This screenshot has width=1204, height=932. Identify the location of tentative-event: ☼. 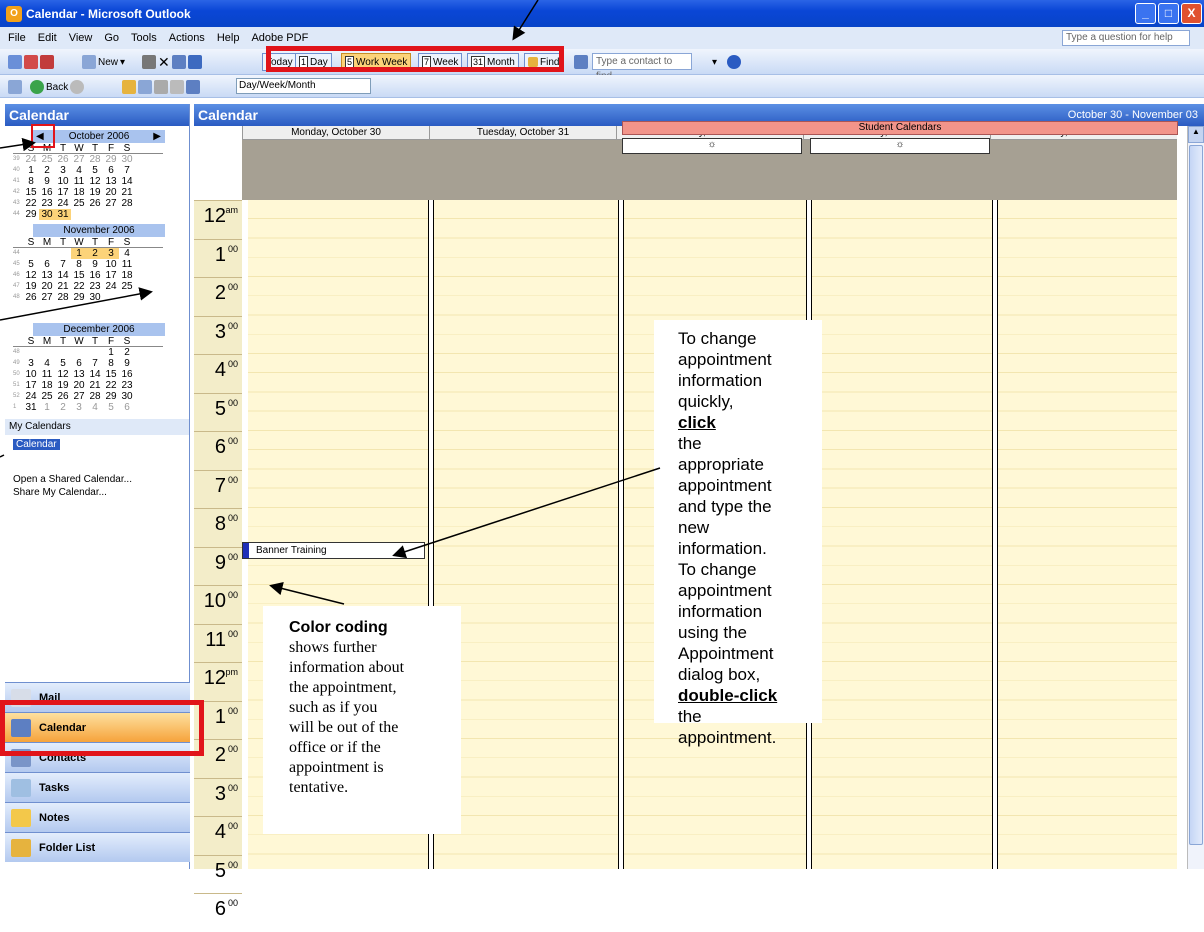
(900, 146).